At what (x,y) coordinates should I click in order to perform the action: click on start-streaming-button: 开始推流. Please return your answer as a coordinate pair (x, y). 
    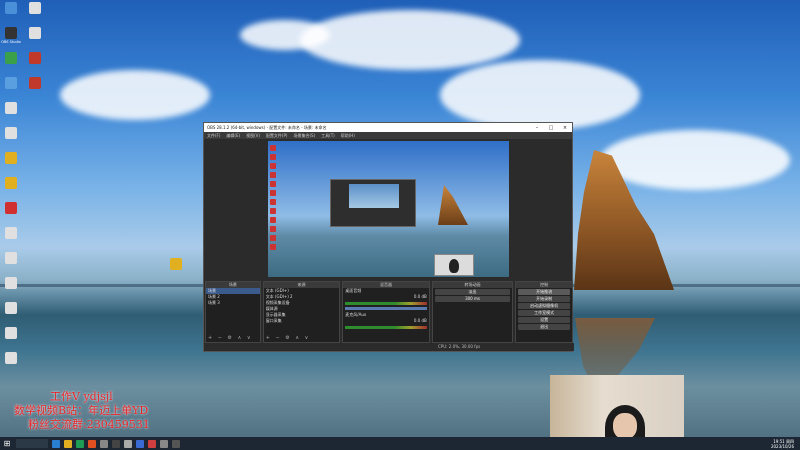
    Looking at the image, I should click on (544, 292).